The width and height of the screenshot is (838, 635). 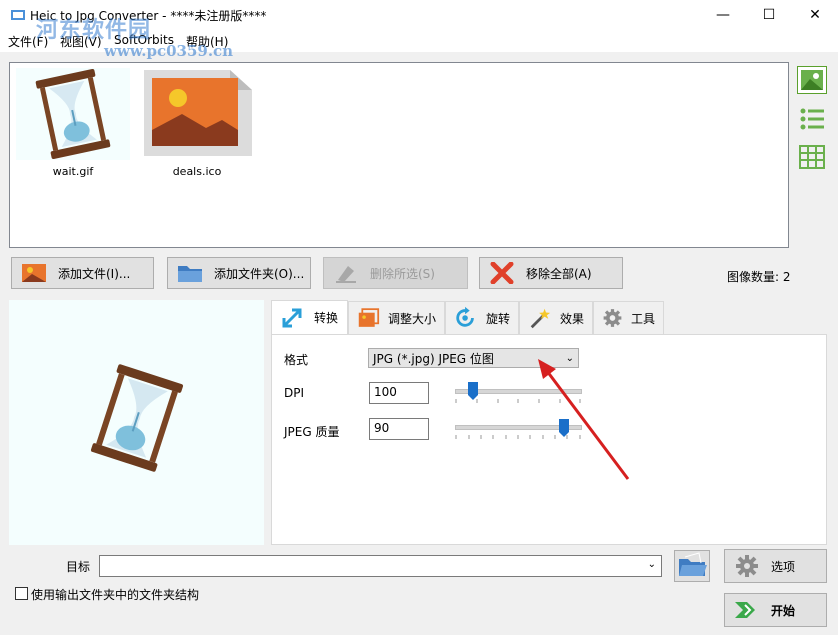 I want to click on target-folder-select: ⌄, so click(x=380, y=566).